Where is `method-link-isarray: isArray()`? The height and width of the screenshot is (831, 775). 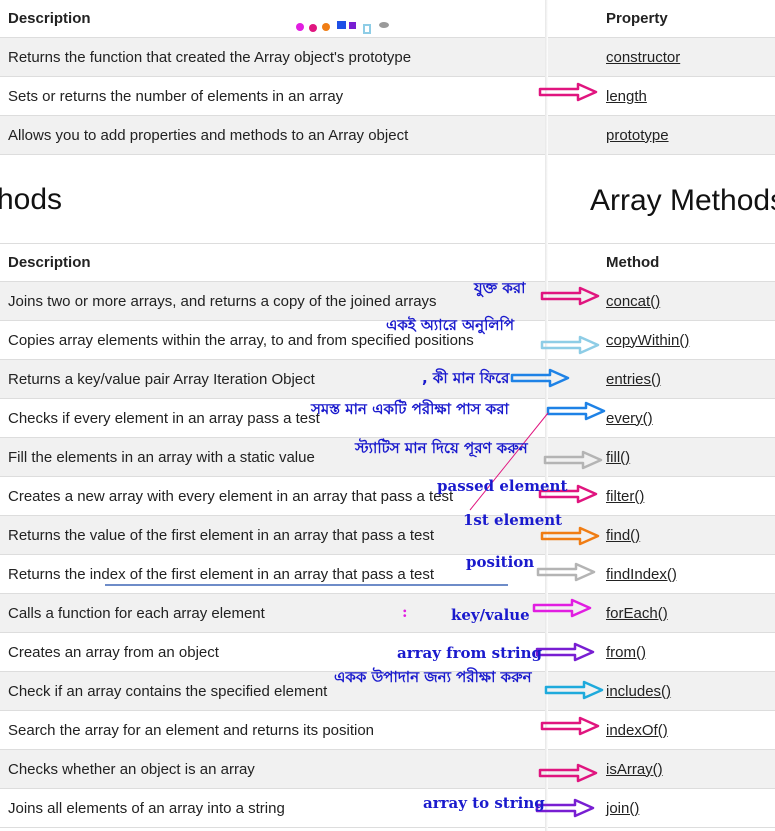 method-link-isarray: isArray() is located at coordinates (634, 769).